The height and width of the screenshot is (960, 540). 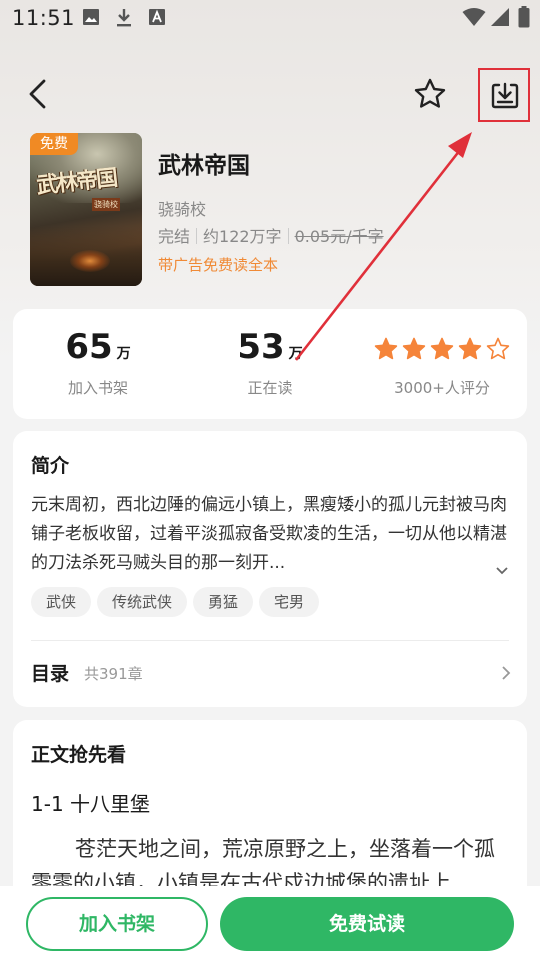 What do you see at coordinates (124, 20) in the screenshot?
I see `download-icon` at bounding box center [124, 20].